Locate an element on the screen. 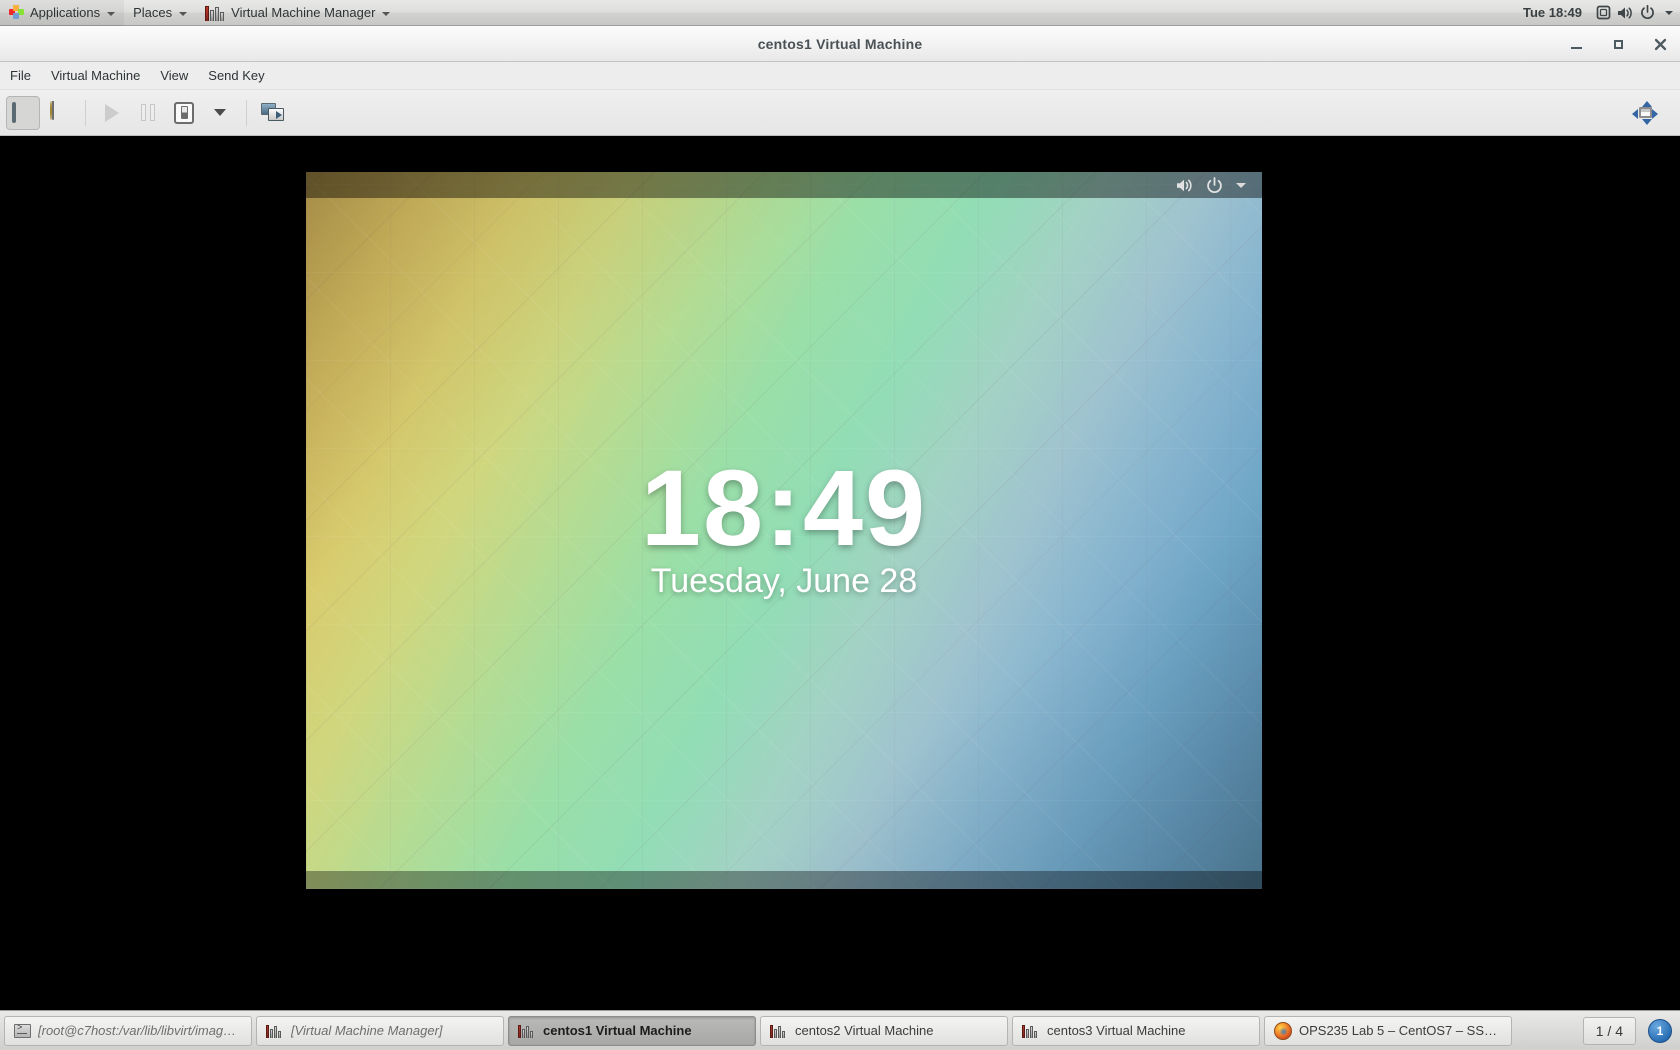  lightbulb-icon is located at coordinates (59, 112).